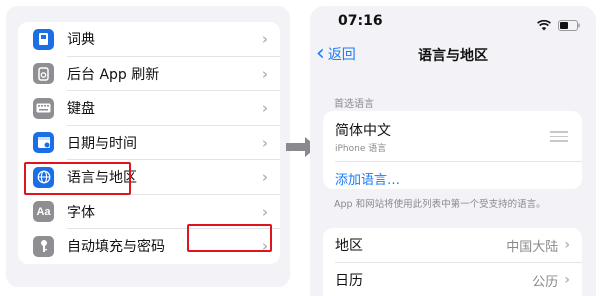  Describe the element at coordinates (43, 74) in the screenshot. I see `refresh-icon` at that location.